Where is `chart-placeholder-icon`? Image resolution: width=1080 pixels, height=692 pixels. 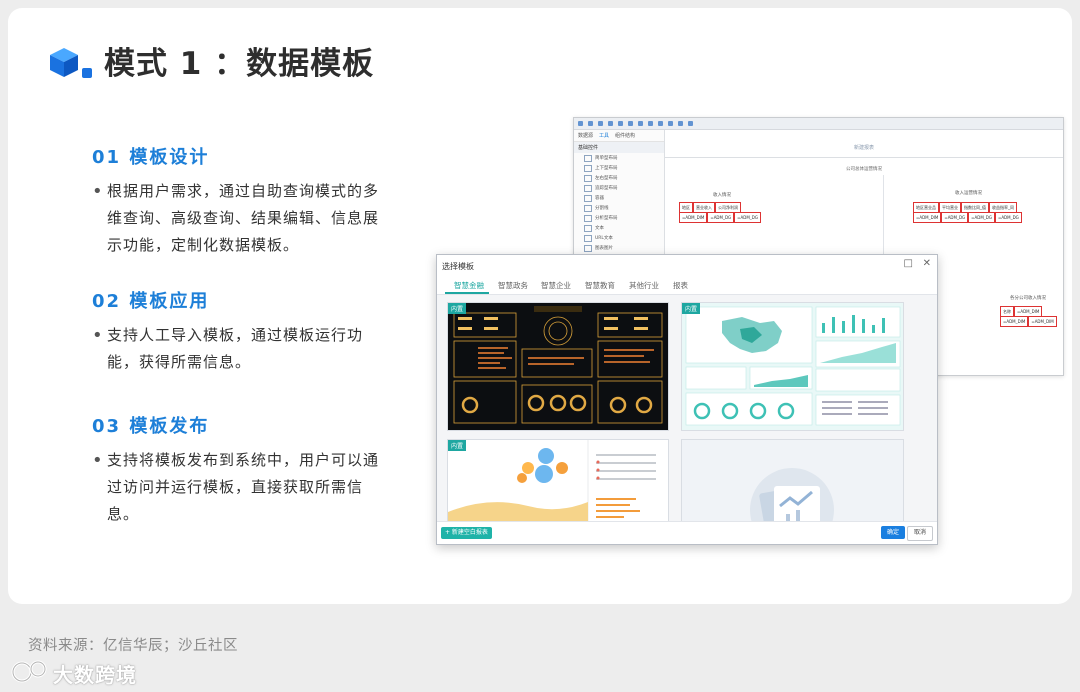
chart-placeholder-icon is located at coordinates (792, 494).